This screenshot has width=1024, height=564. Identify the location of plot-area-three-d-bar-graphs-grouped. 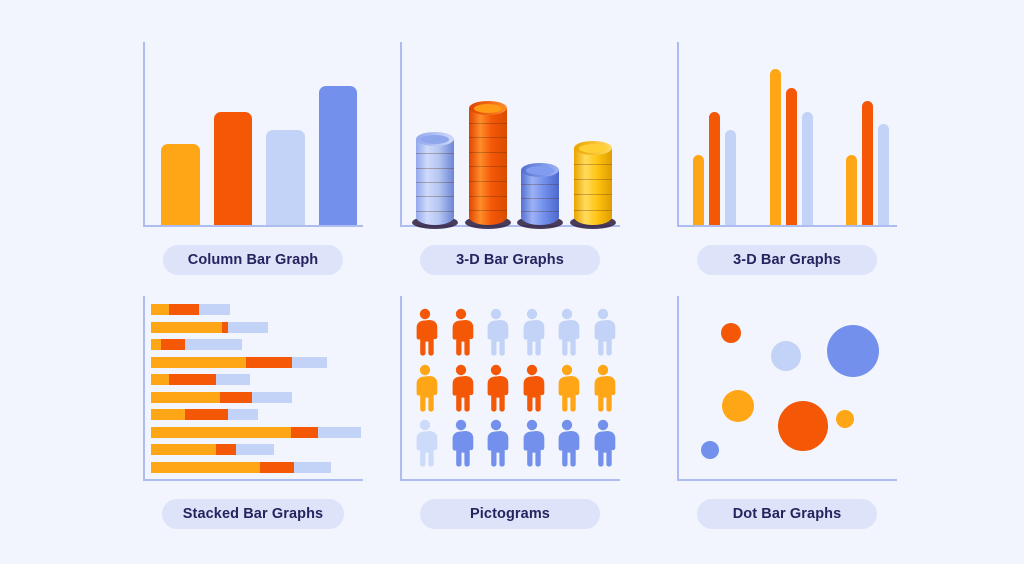
(787, 134).